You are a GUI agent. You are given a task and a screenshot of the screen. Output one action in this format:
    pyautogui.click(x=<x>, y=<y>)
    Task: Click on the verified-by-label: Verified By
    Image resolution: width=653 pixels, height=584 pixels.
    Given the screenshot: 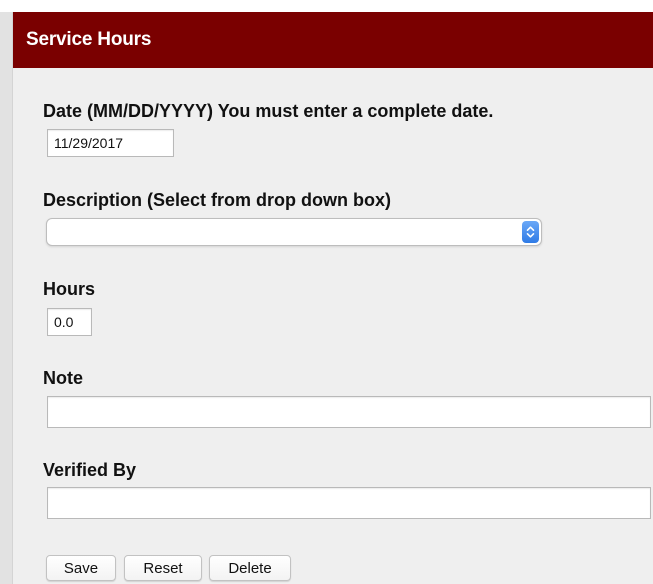 What is the action you would take?
    pyautogui.click(x=90, y=470)
    